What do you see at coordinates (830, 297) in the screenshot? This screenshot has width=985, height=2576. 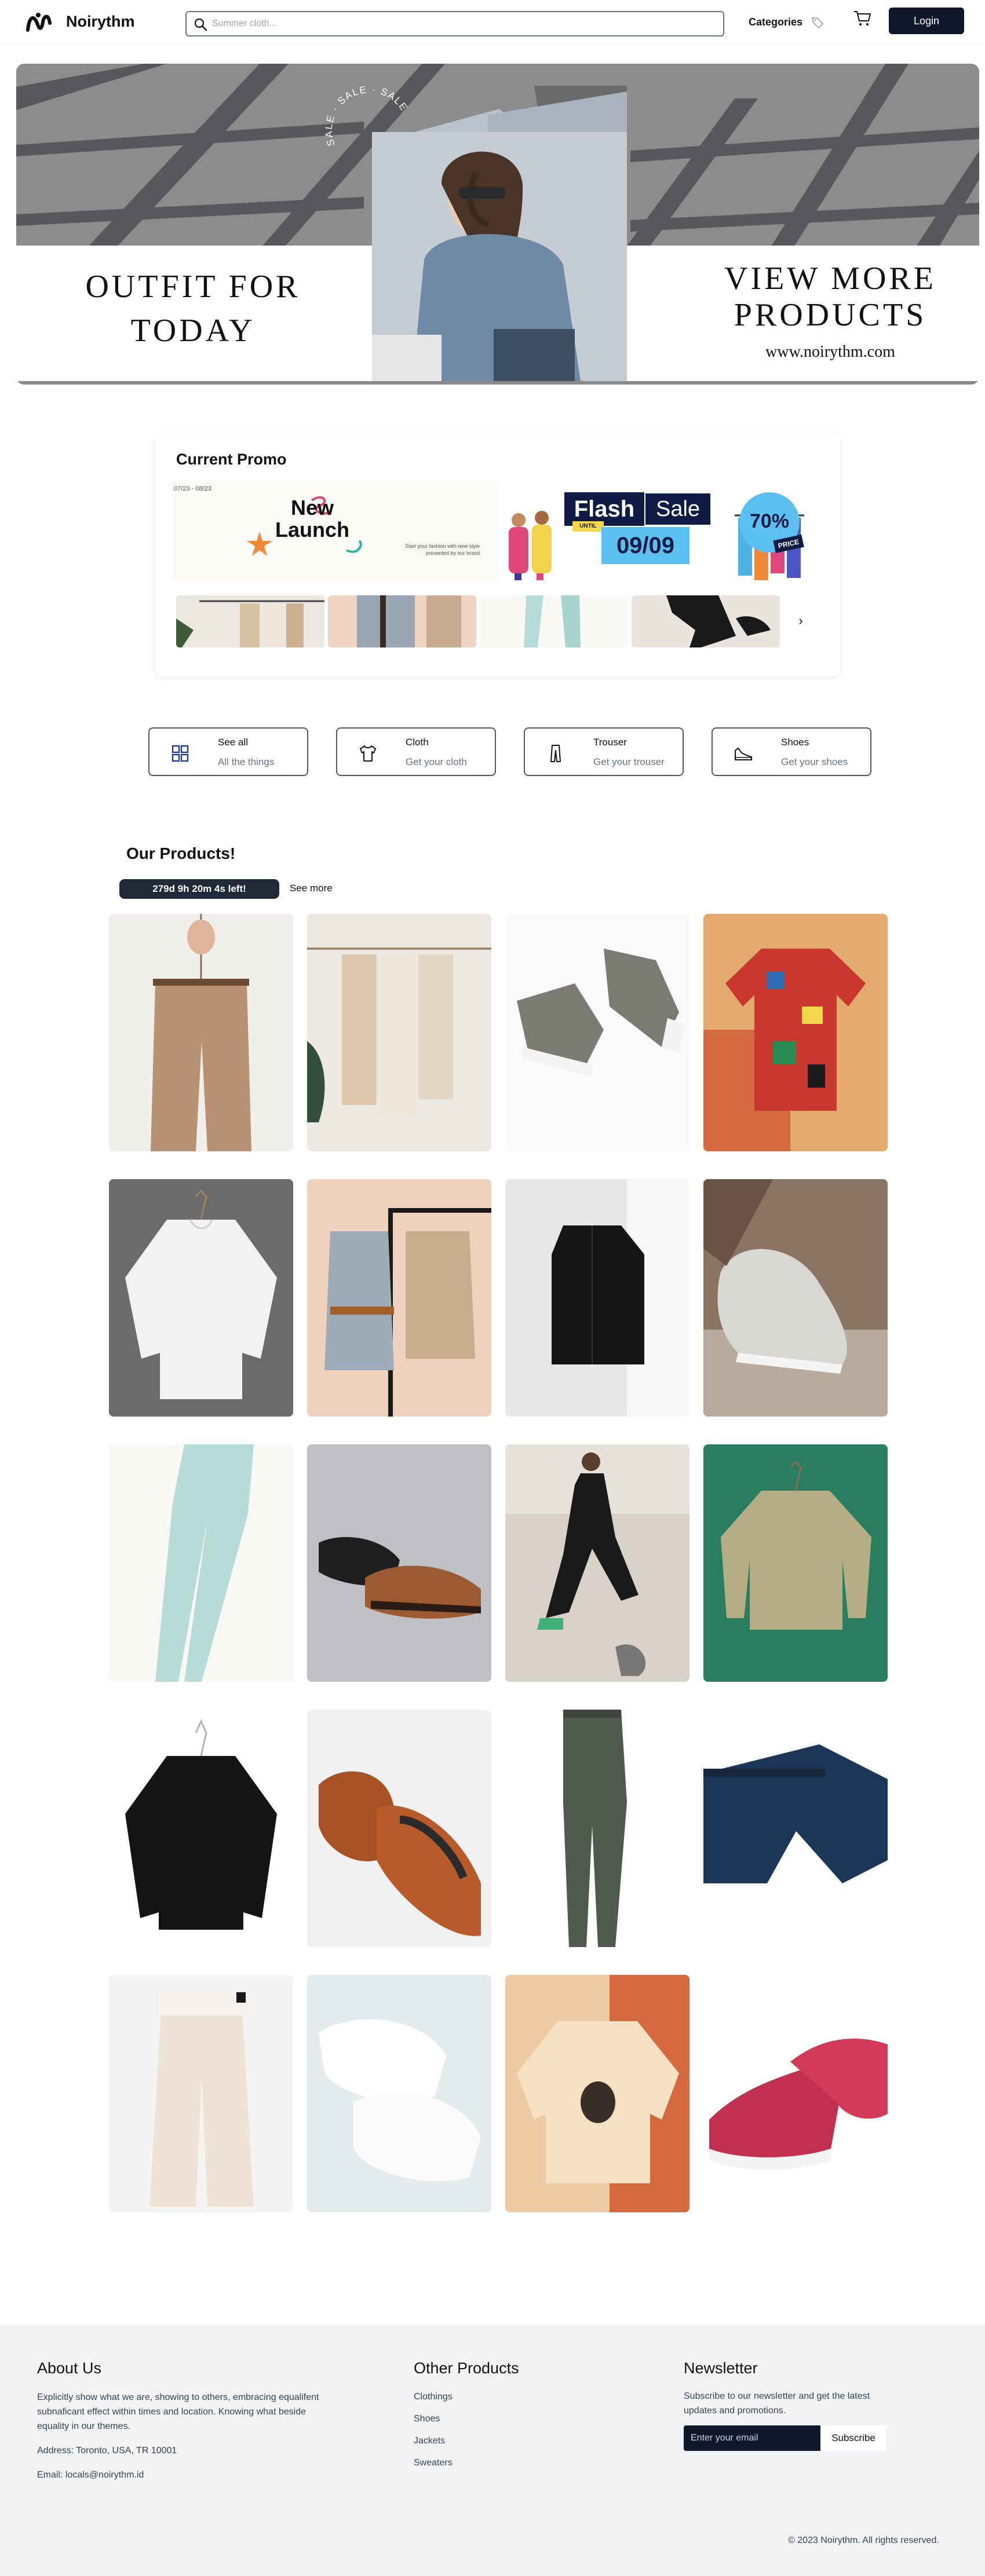 I see `hero-view-more-text: VIEW MORE PRODUCTS` at bounding box center [830, 297].